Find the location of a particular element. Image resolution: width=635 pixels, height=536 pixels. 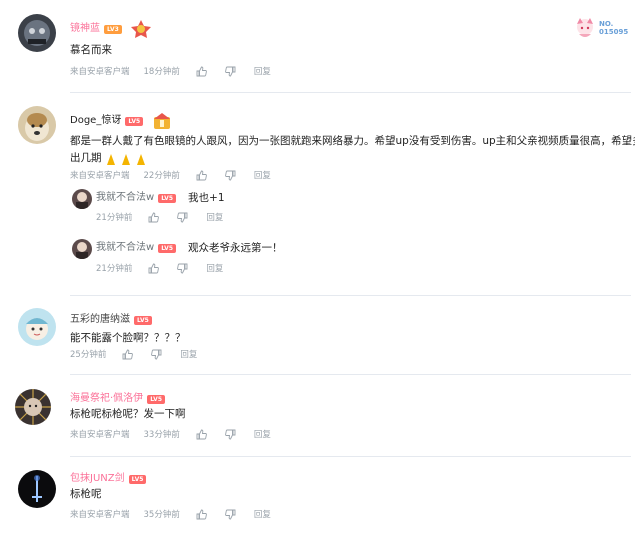

character-icon is located at coordinates (585, 28).